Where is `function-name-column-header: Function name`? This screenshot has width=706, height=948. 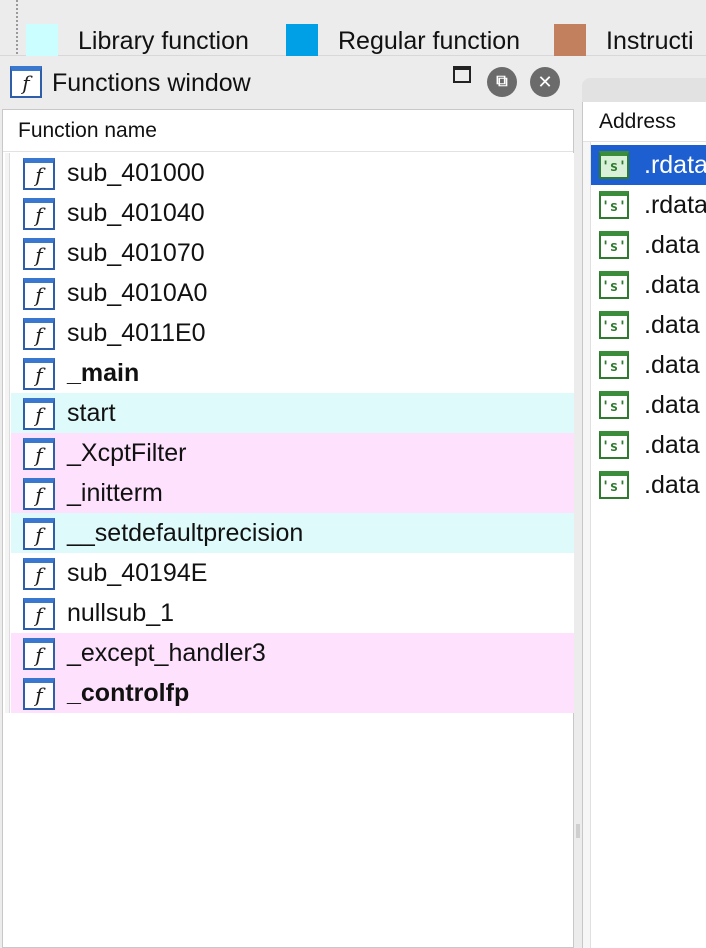 function-name-column-header: Function name is located at coordinates (288, 131).